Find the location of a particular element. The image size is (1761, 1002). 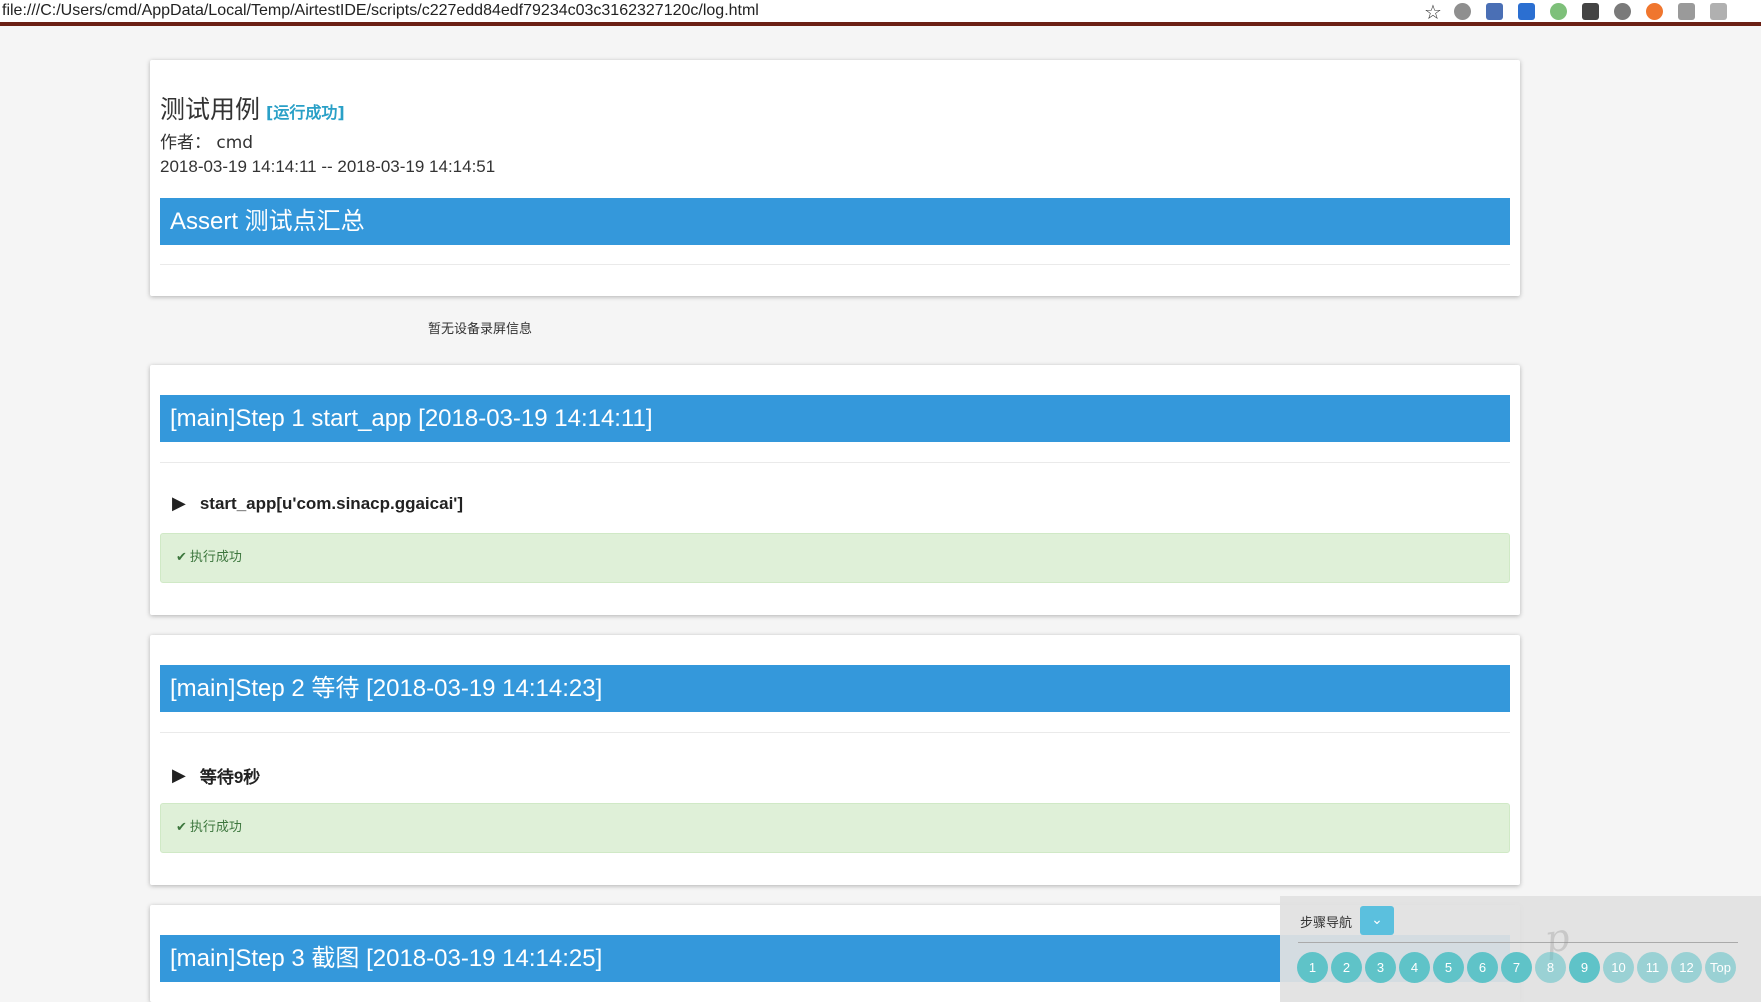

step-navigator: 步骤导航 ⌄ p 1 2 3 4 5 6 7 8 9 10 11 12 Top is located at coordinates (1520, 949).